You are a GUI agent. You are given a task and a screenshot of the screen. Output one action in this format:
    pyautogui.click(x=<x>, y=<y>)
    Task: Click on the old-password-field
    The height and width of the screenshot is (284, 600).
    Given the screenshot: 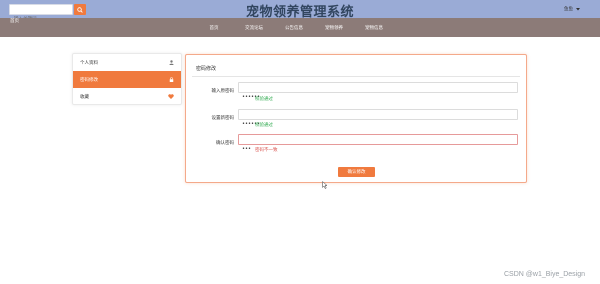 What is the action you would take?
    pyautogui.click(x=378, y=97)
    